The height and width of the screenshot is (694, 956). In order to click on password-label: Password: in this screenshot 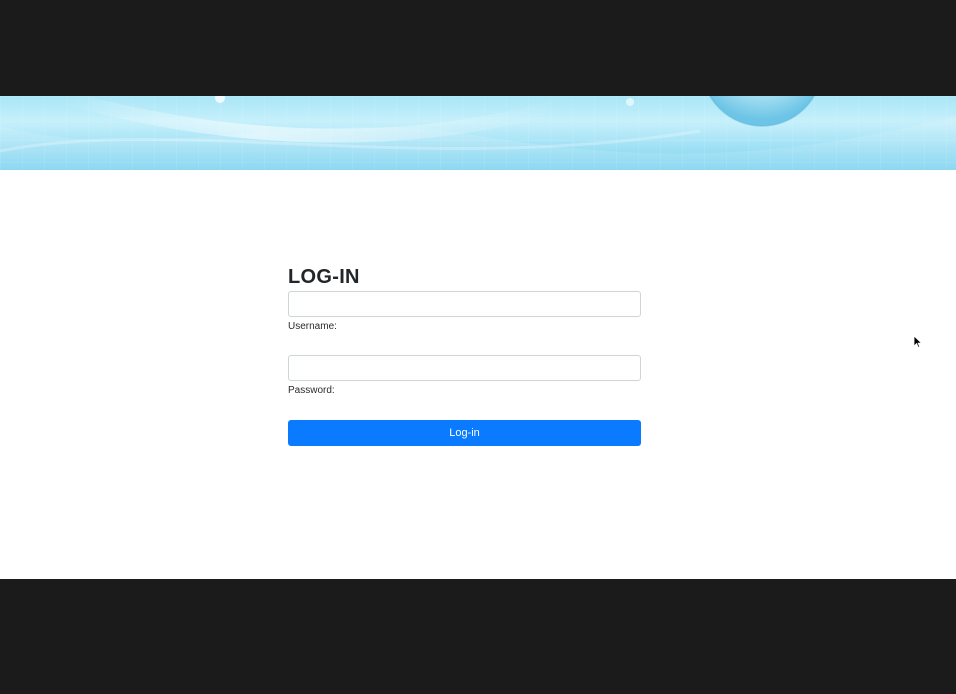, I will do `click(311, 390)`.